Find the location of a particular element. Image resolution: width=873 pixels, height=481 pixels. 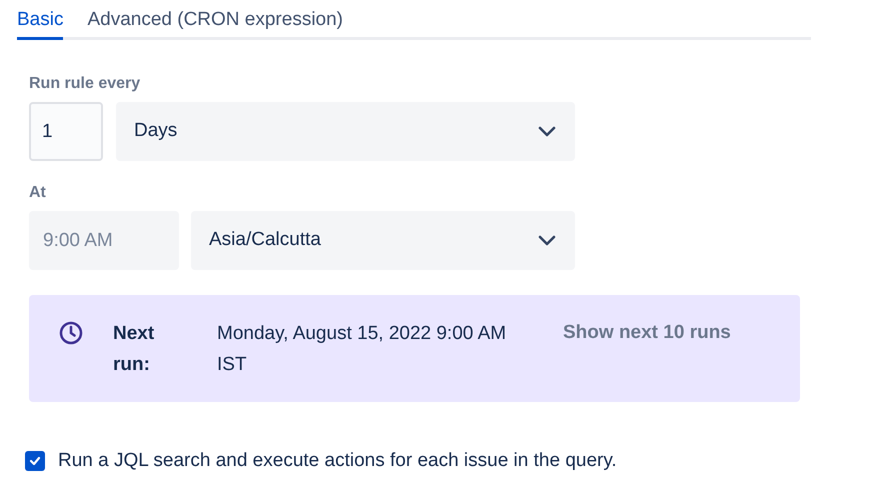

timezone-select: Asia/Calcutta is located at coordinates (383, 240).